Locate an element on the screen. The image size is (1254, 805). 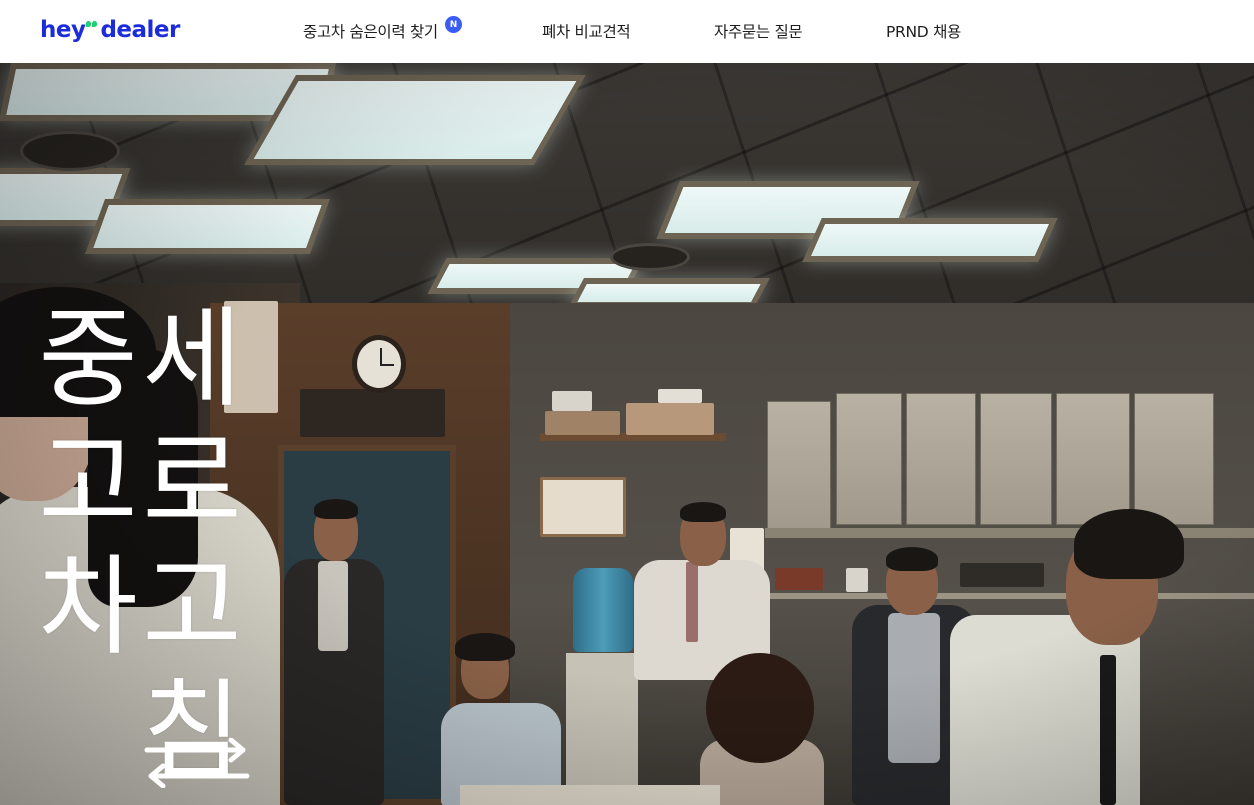
headline-column-used-car: 중 고 차 is located at coordinates (88, 548).